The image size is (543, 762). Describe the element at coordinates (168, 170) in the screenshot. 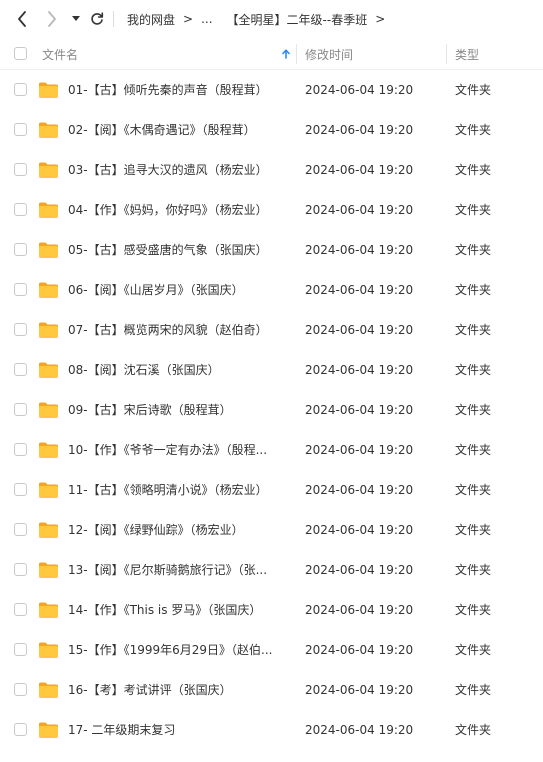

I see `file-name: 03-【古】追寻大汉的遗风（杨宏业）` at that location.